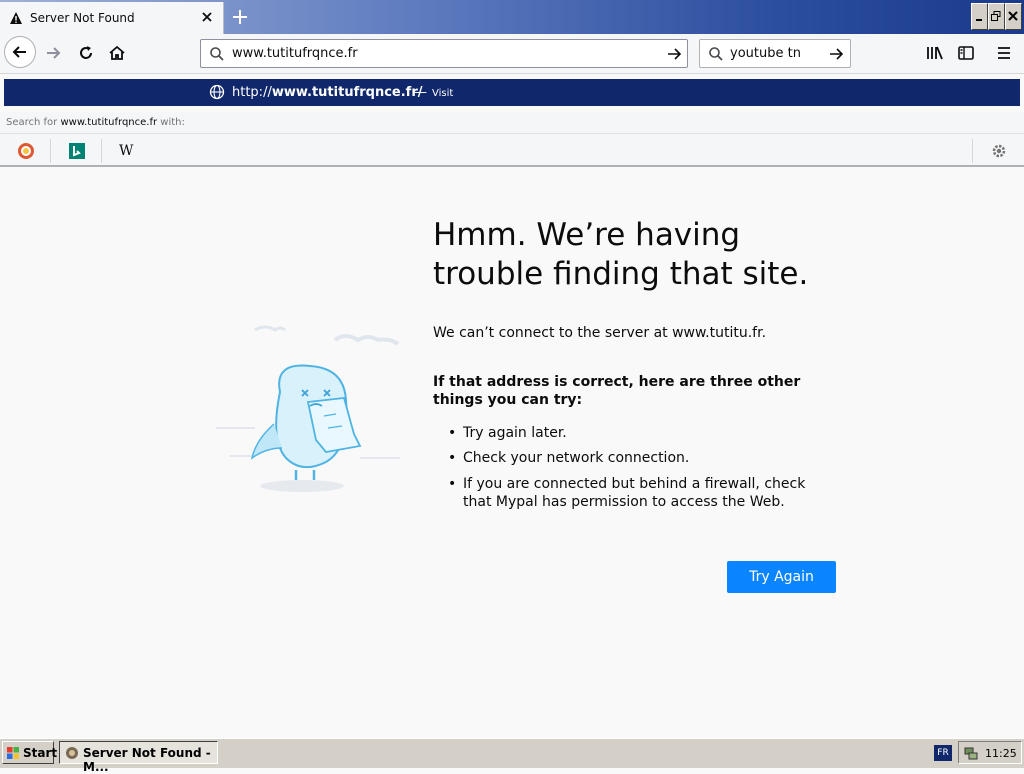  What do you see at coordinates (935, 53) in the screenshot?
I see `library-icon` at bounding box center [935, 53].